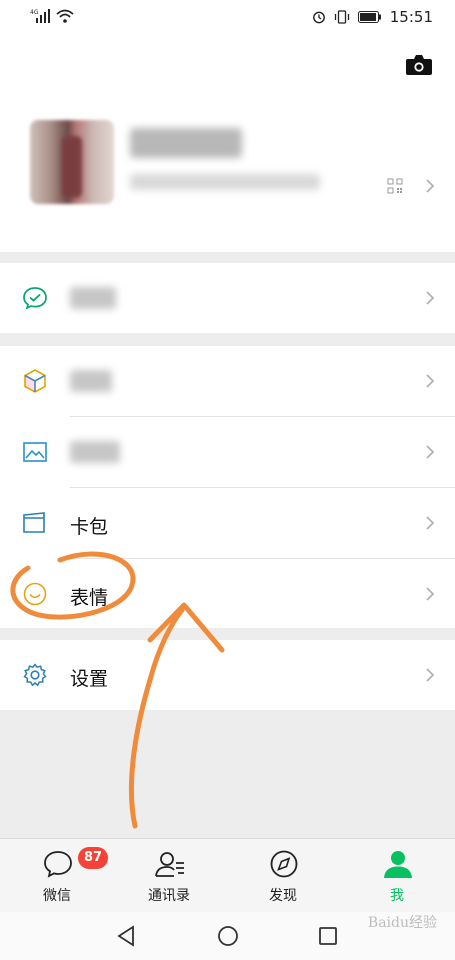 The height and width of the screenshot is (960, 455). Describe the element at coordinates (228, 936) in the screenshot. I see `home-circle-icon` at that location.